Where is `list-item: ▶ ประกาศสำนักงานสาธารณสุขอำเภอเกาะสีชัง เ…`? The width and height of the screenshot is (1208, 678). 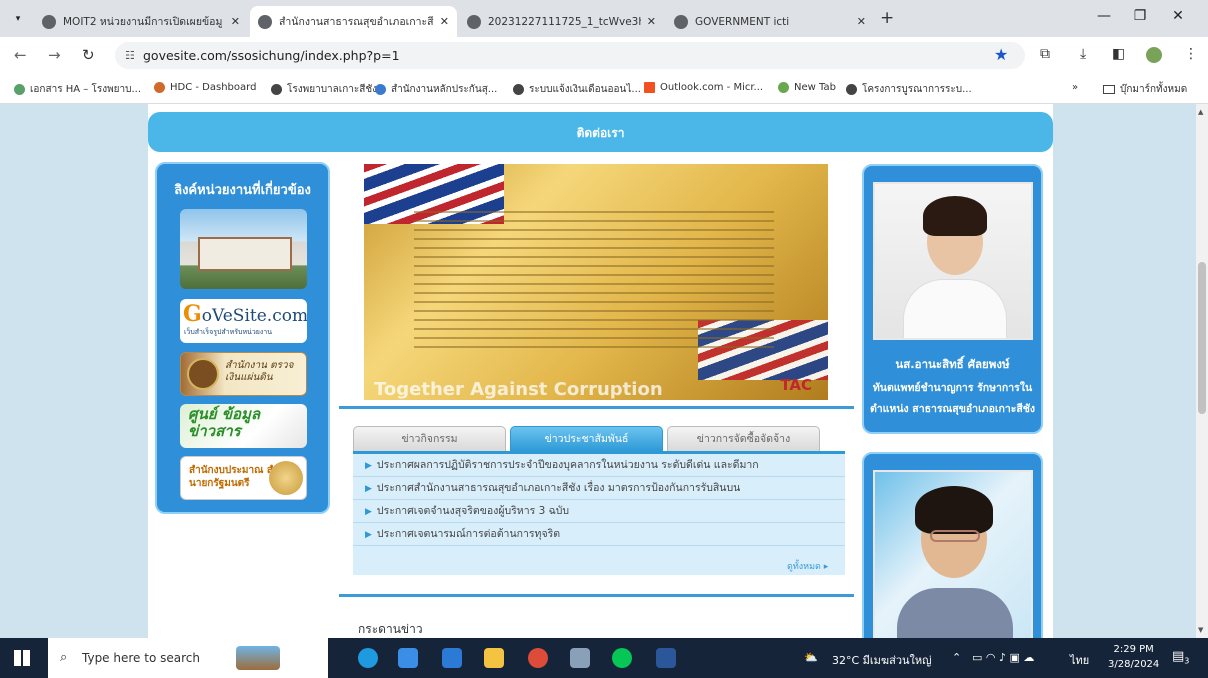 list-item: ▶ ประกาศสำนักงานสาธารณสุขอำเภอเกาะสีชัง เ… is located at coordinates (599, 488).